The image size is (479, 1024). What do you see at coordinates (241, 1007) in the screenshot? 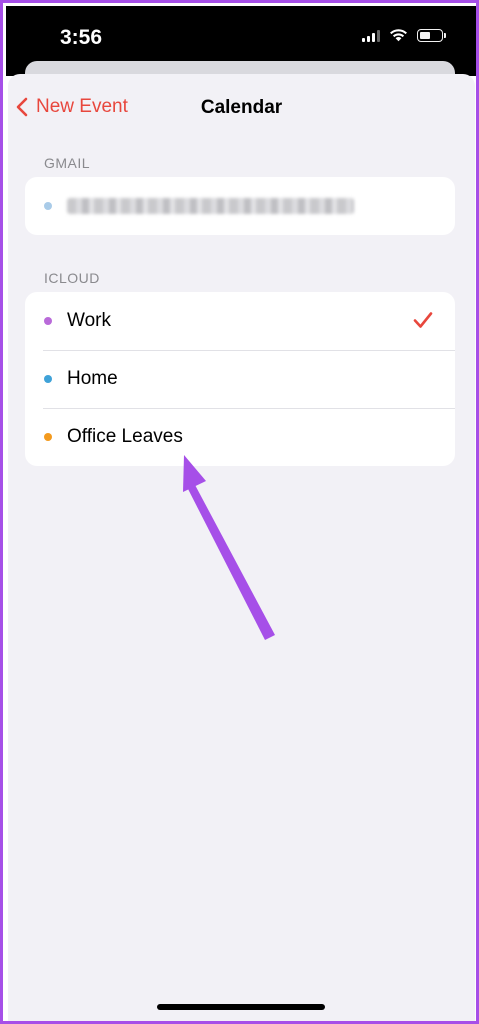
I see `home-indicator` at bounding box center [241, 1007].